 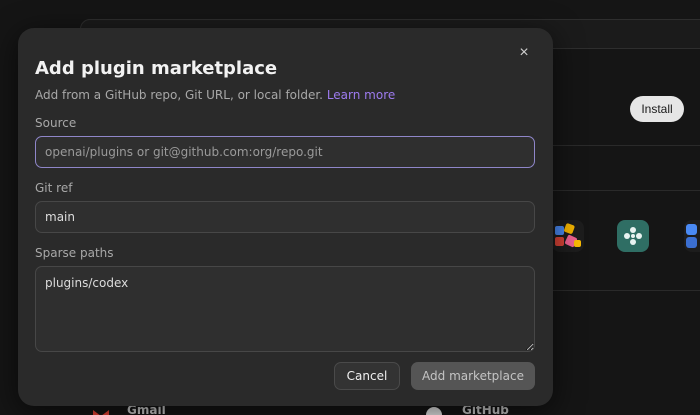 What do you see at coordinates (692, 236) in the screenshot?
I see `app-blue-icon` at bounding box center [692, 236].